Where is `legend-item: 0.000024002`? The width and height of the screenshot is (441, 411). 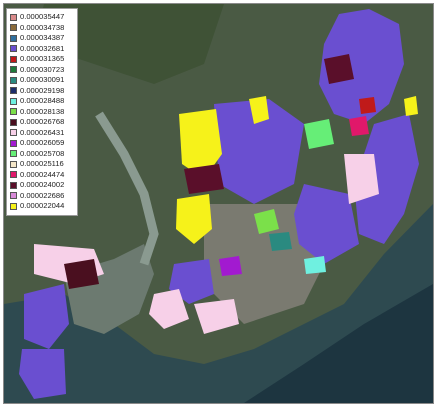
legend-item: 0.000024002 is located at coordinates (42, 185).